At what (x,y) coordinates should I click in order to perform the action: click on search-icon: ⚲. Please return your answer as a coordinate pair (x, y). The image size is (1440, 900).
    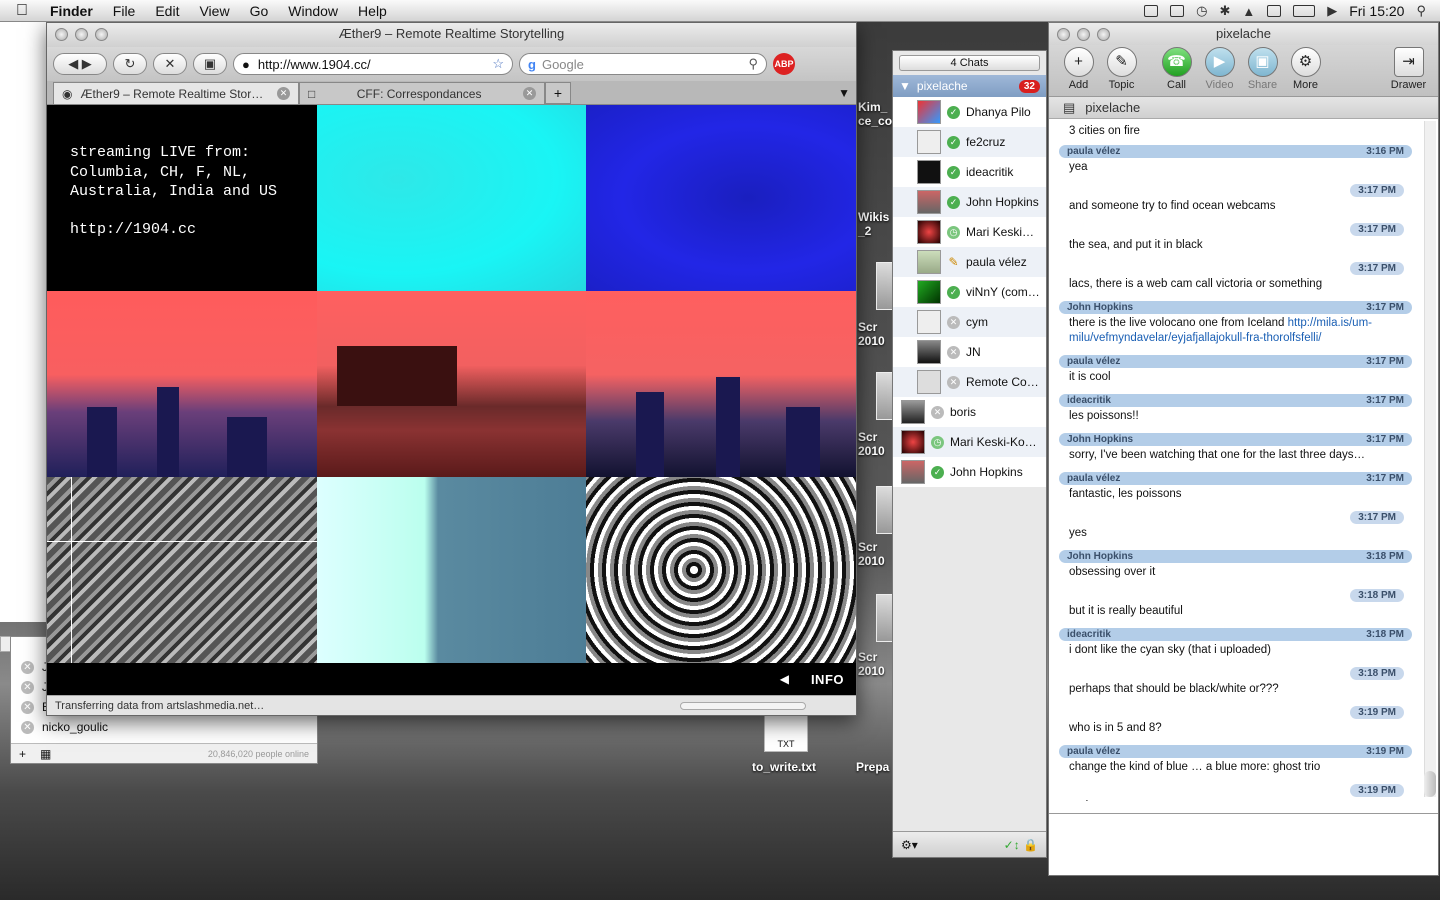
    Looking at the image, I should click on (753, 64).